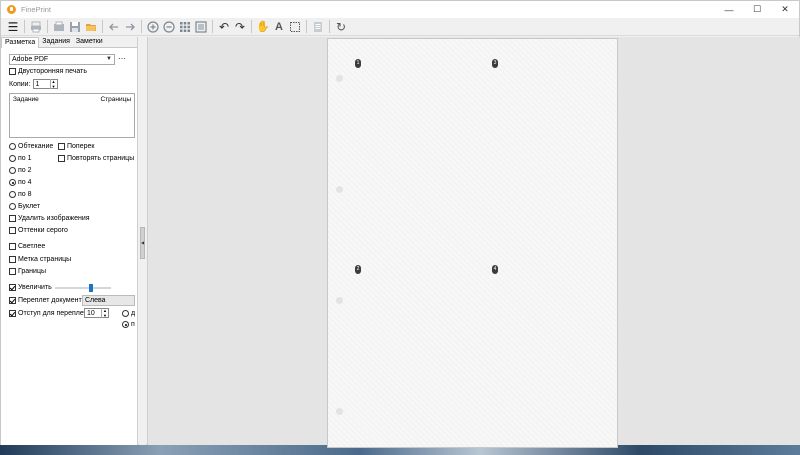  What do you see at coordinates (12, 218) in the screenshot?
I see `remove-images-checkbox` at bounding box center [12, 218].